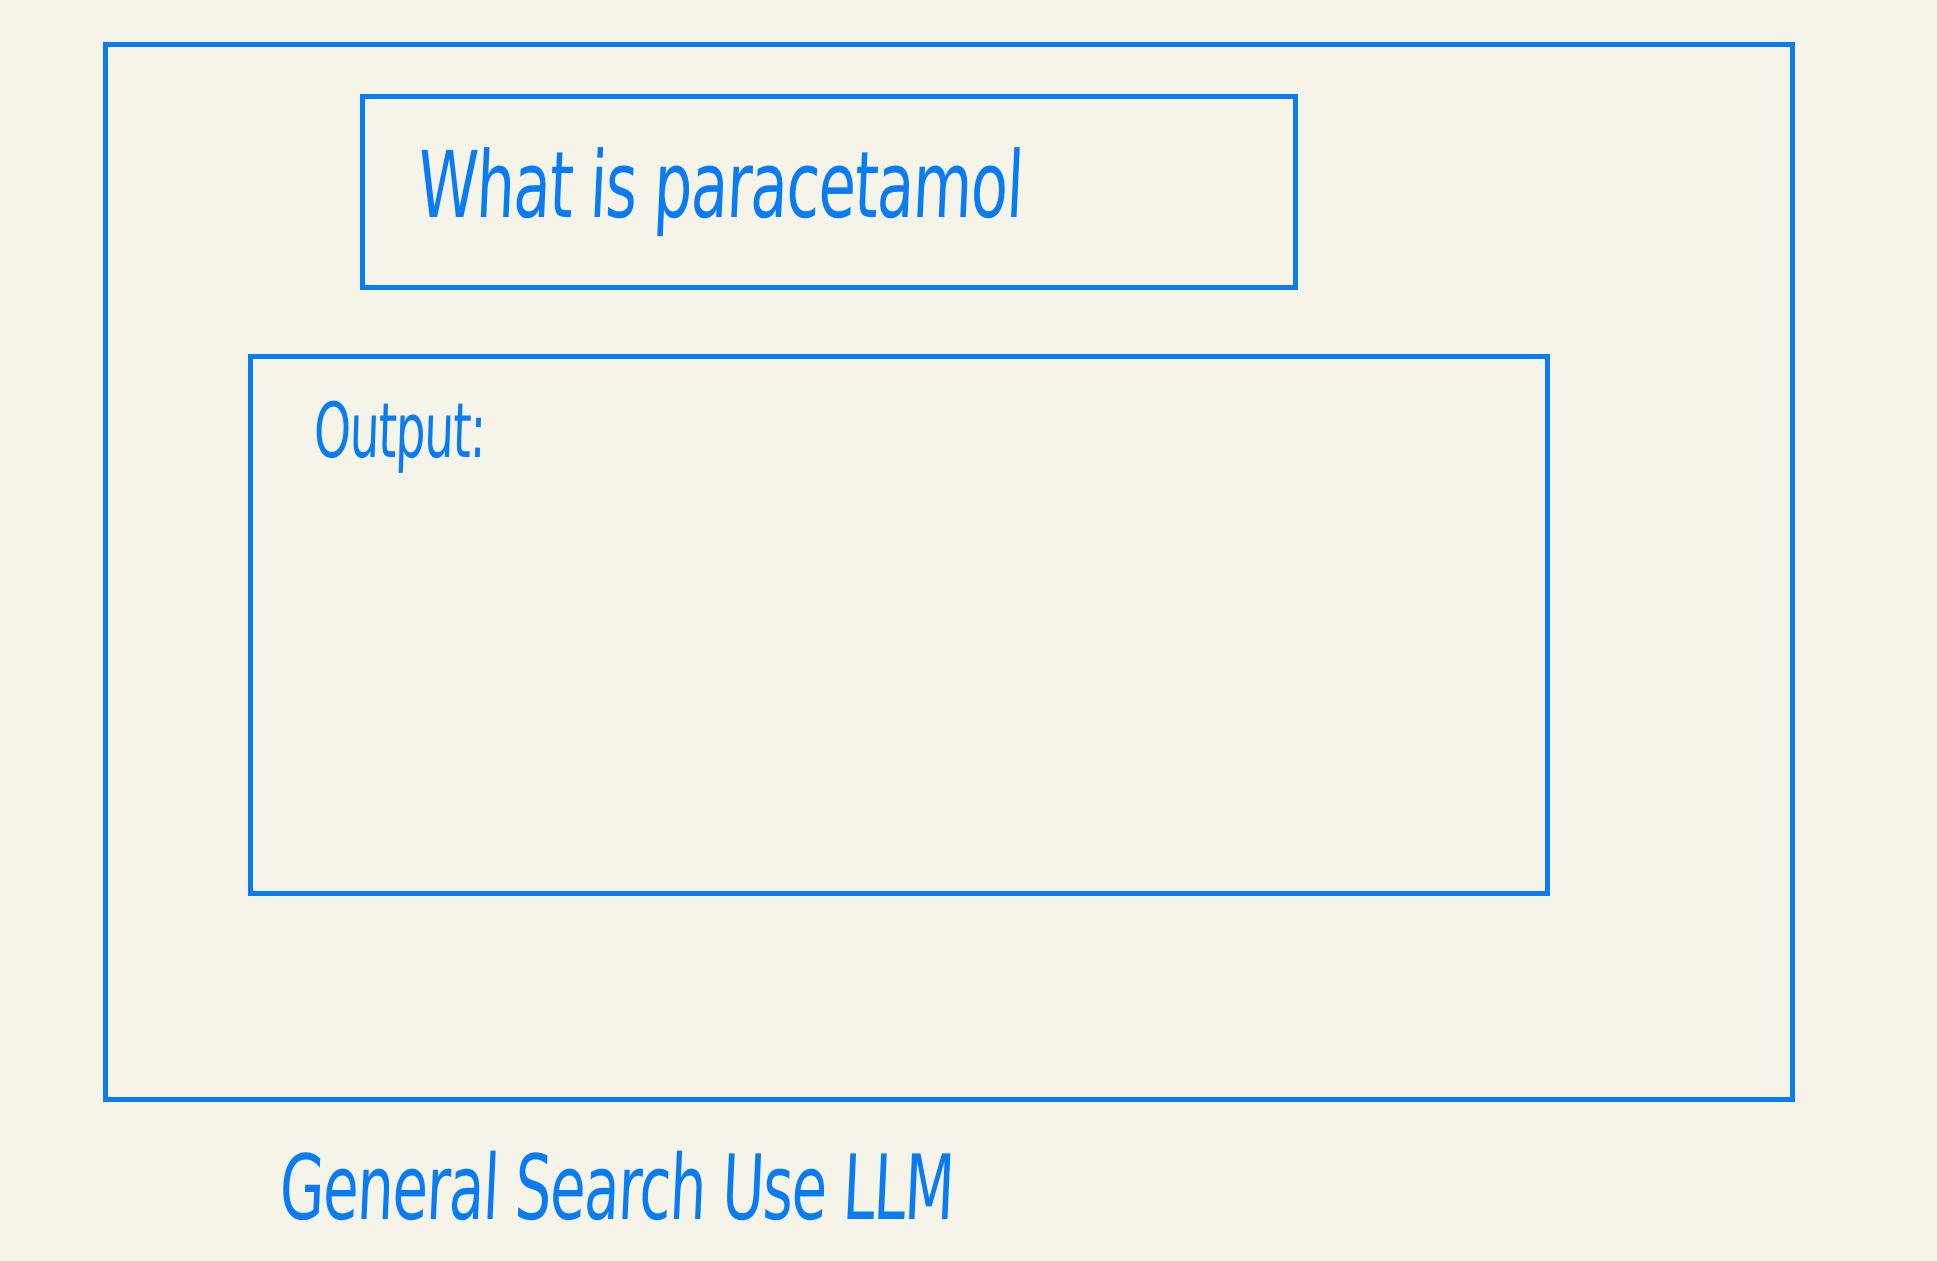  What do you see at coordinates (616, 1188) in the screenshot?
I see `wireframe-caption: General Search Use LLM` at bounding box center [616, 1188].